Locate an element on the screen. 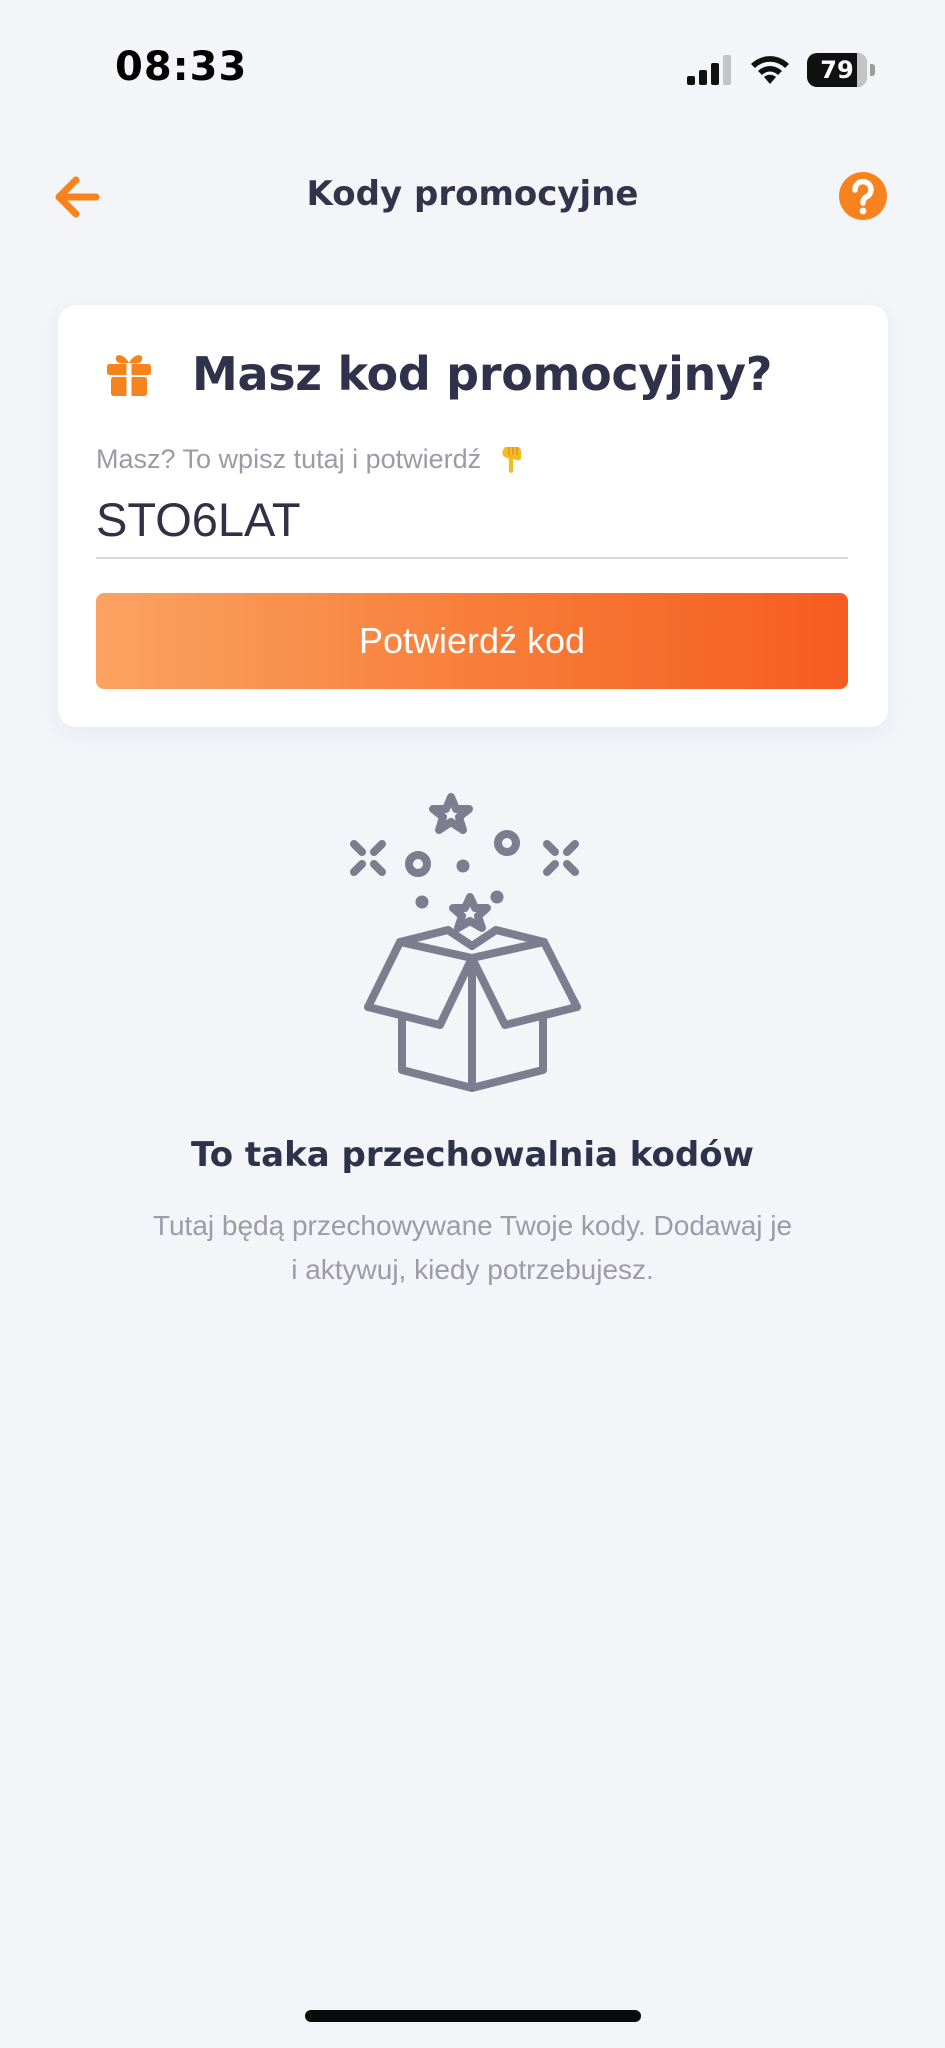  empty-state-title: To taka przechowalnia kodów is located at coordinates (472, 1155).